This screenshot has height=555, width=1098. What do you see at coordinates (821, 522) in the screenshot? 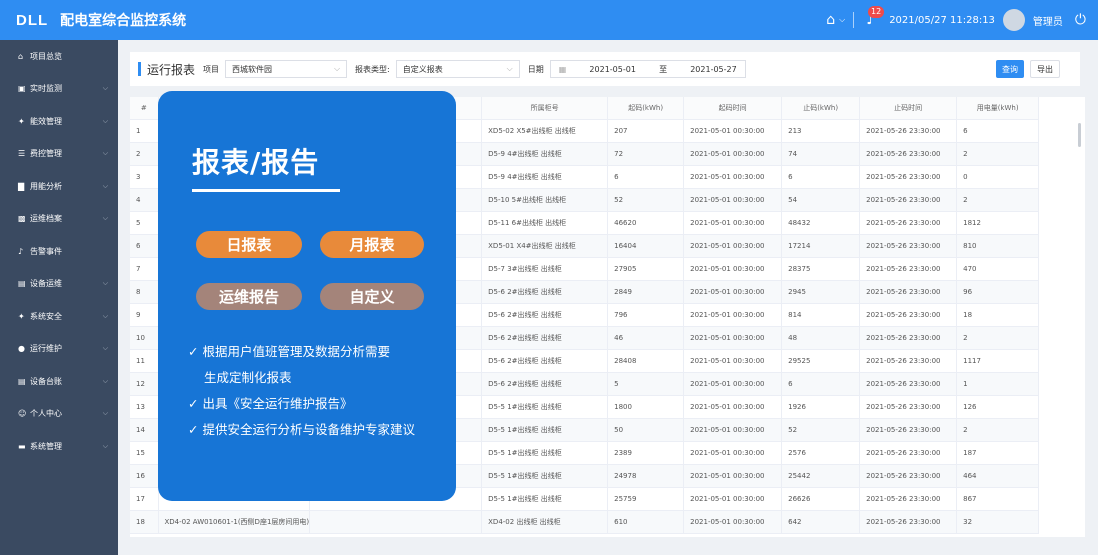
I see `table-cell: 642` at bounding box center [821, 522].